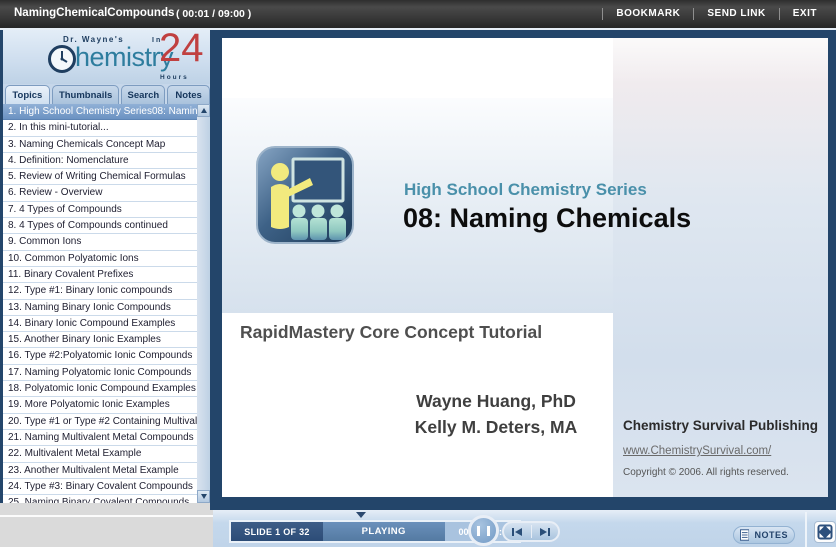 Image resolution: width=836 pixels, height=547 pixels. I want to click on scroll-up-button, so click(203, 110).